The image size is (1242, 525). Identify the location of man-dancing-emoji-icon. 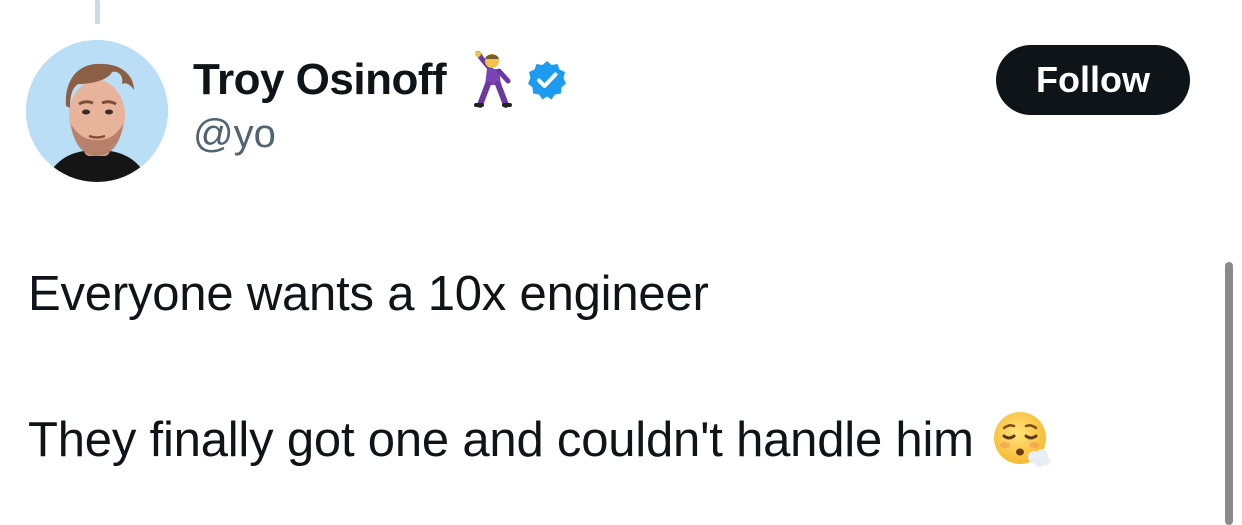
(491, 79).